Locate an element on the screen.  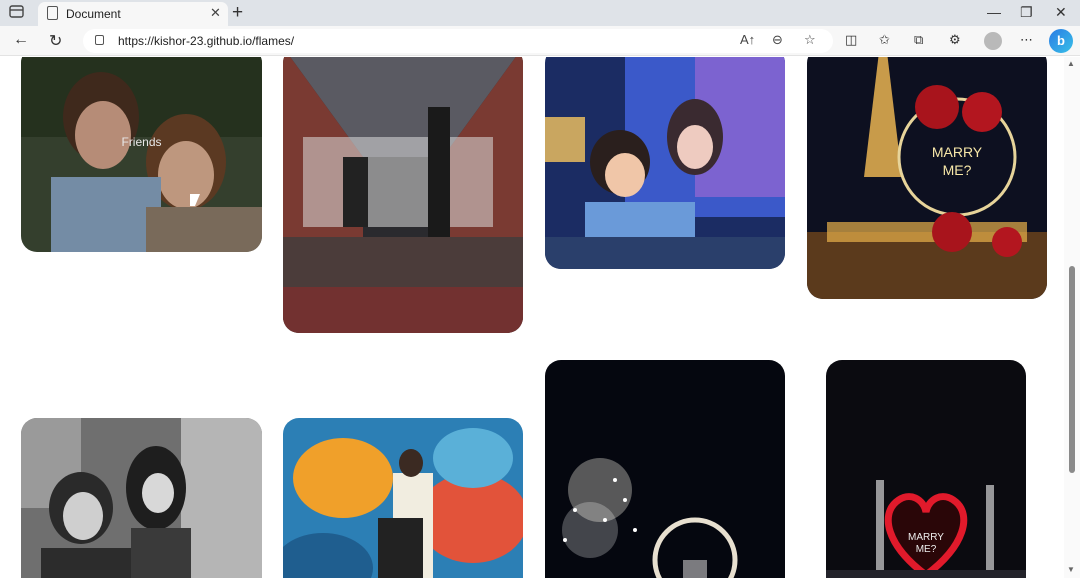
extensions-icon: ⚙ is located at coordinates (955, 40).